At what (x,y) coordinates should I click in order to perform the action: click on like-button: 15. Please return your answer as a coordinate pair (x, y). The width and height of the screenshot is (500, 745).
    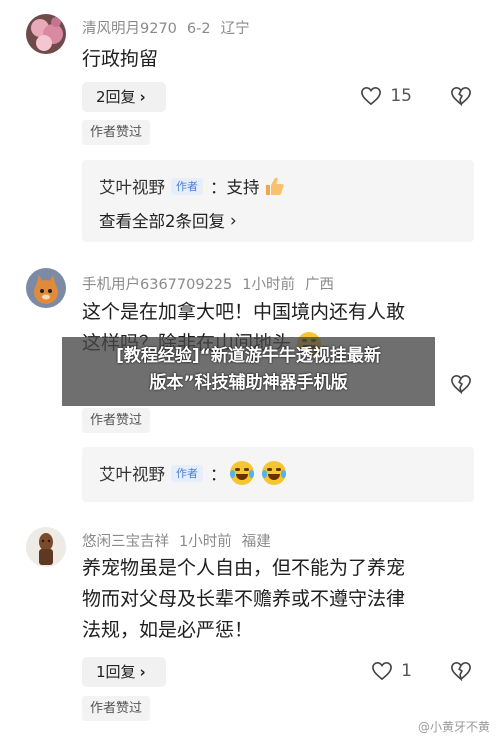
    Looking at the image, I should click on (386, 96).